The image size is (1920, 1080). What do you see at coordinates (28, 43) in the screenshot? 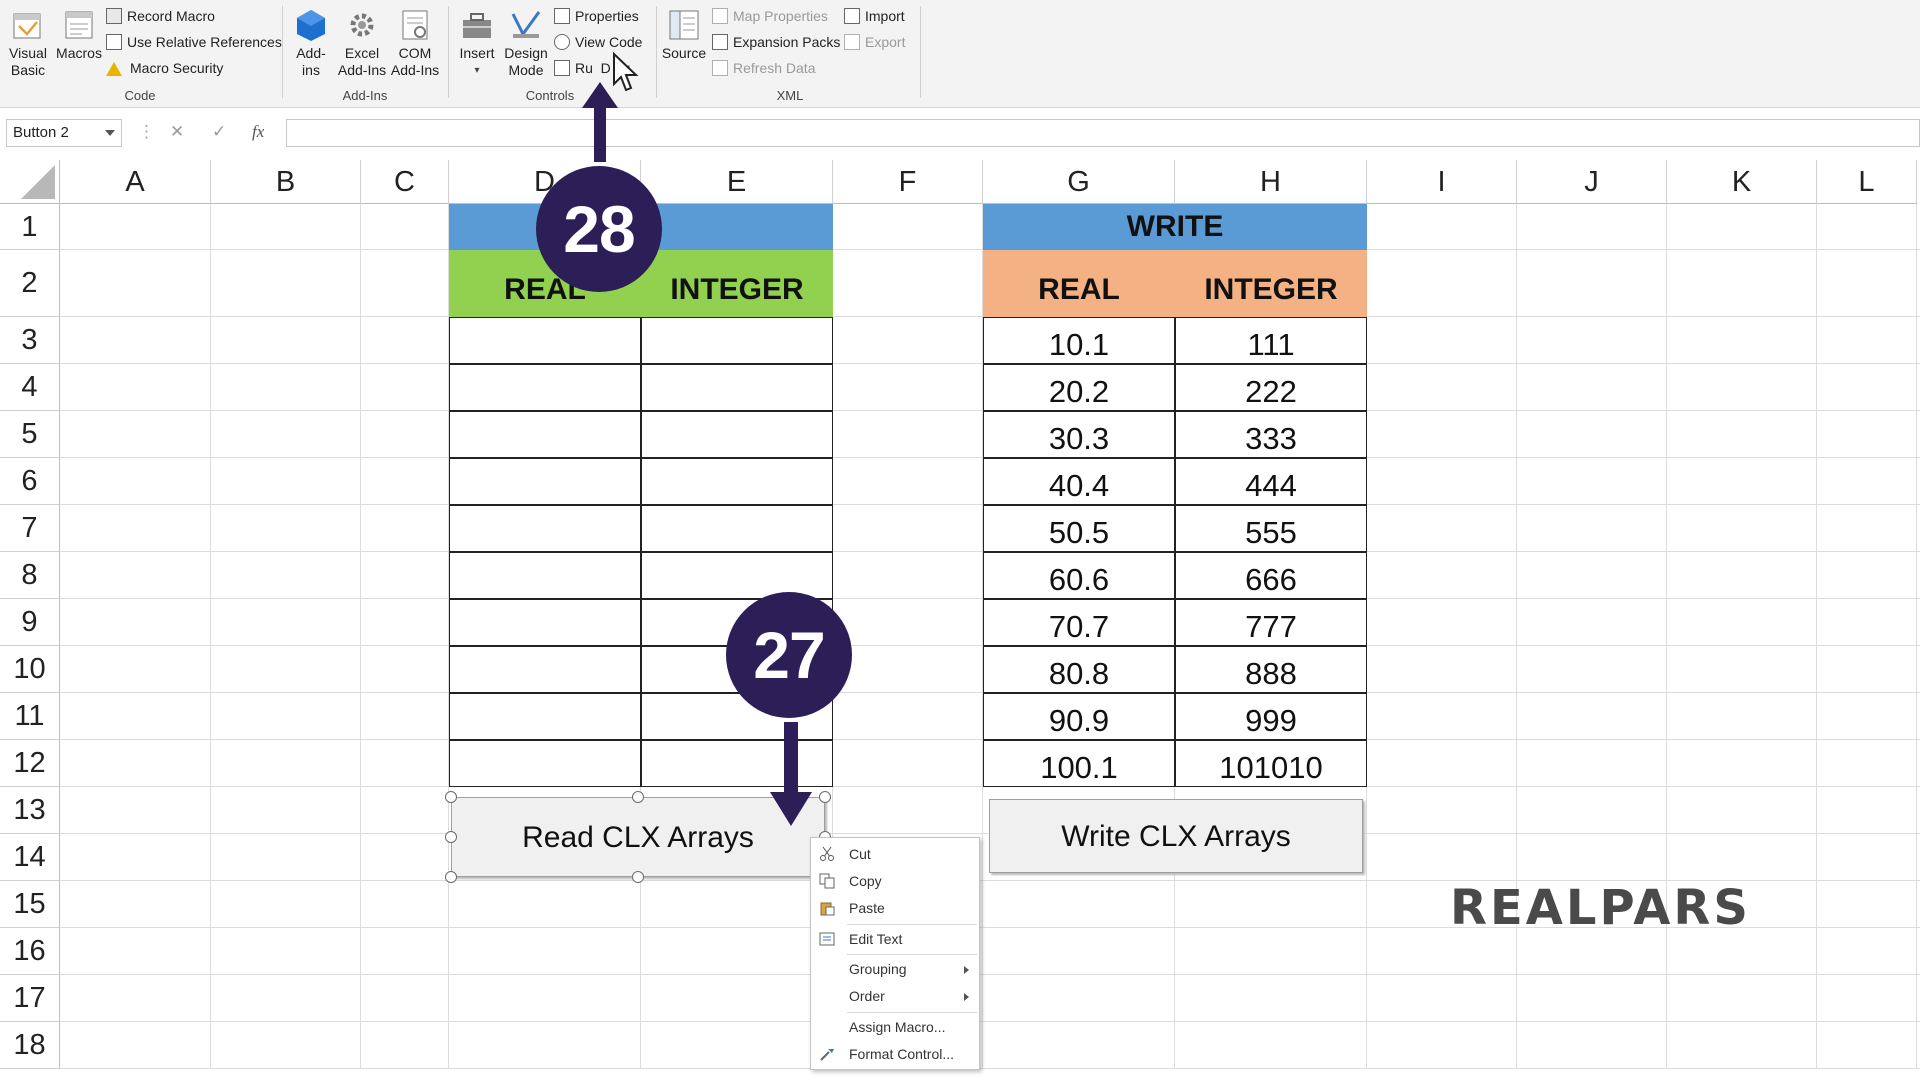
I see `visual-basic-button: Visual Basic` at bounding box center [28, 43].